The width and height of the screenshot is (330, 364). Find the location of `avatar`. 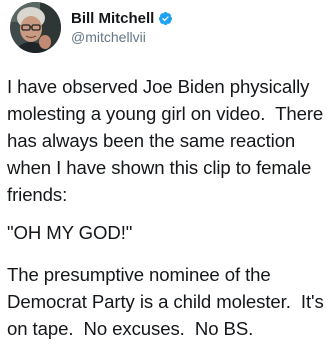

avatar is located at coordinates (35, 27).